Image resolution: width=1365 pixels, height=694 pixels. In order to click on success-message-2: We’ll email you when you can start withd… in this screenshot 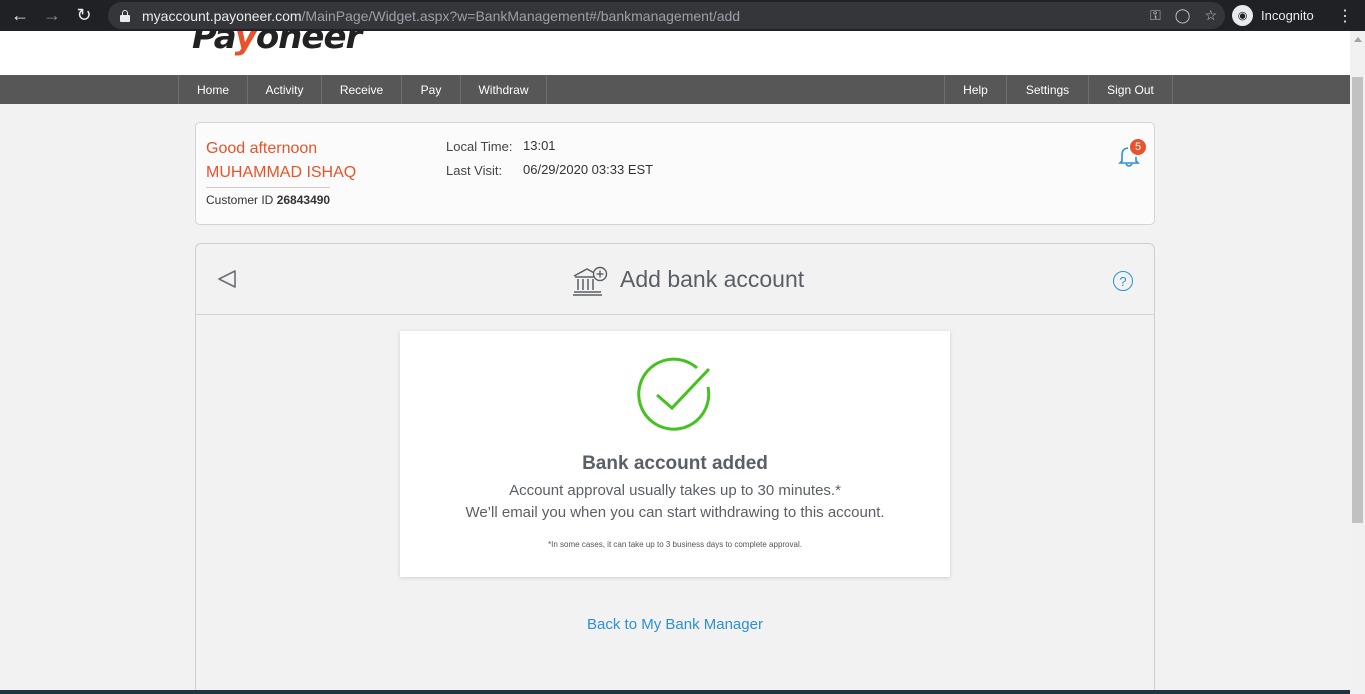, I will do `click(675, 512)`.